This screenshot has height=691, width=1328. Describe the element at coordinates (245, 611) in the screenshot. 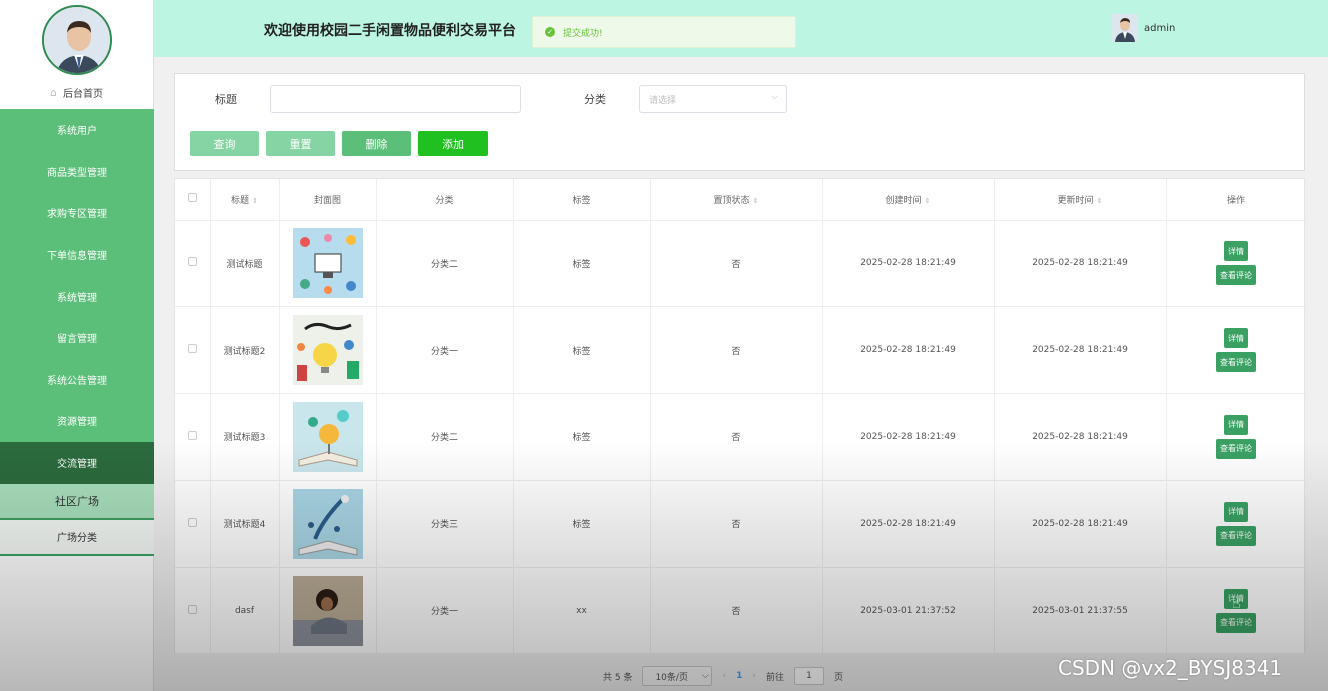

I see `cell-title: dasf` at that location.